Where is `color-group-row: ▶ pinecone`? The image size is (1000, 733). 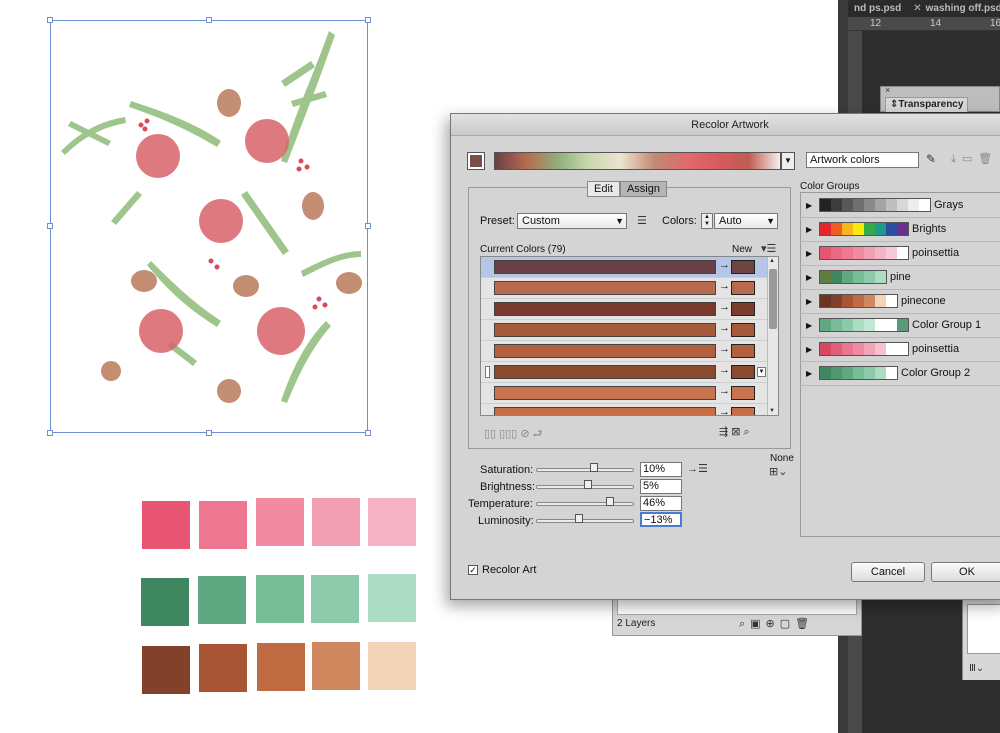 color-group-row: ▶ pinecone is located at coordinates (900, 302).